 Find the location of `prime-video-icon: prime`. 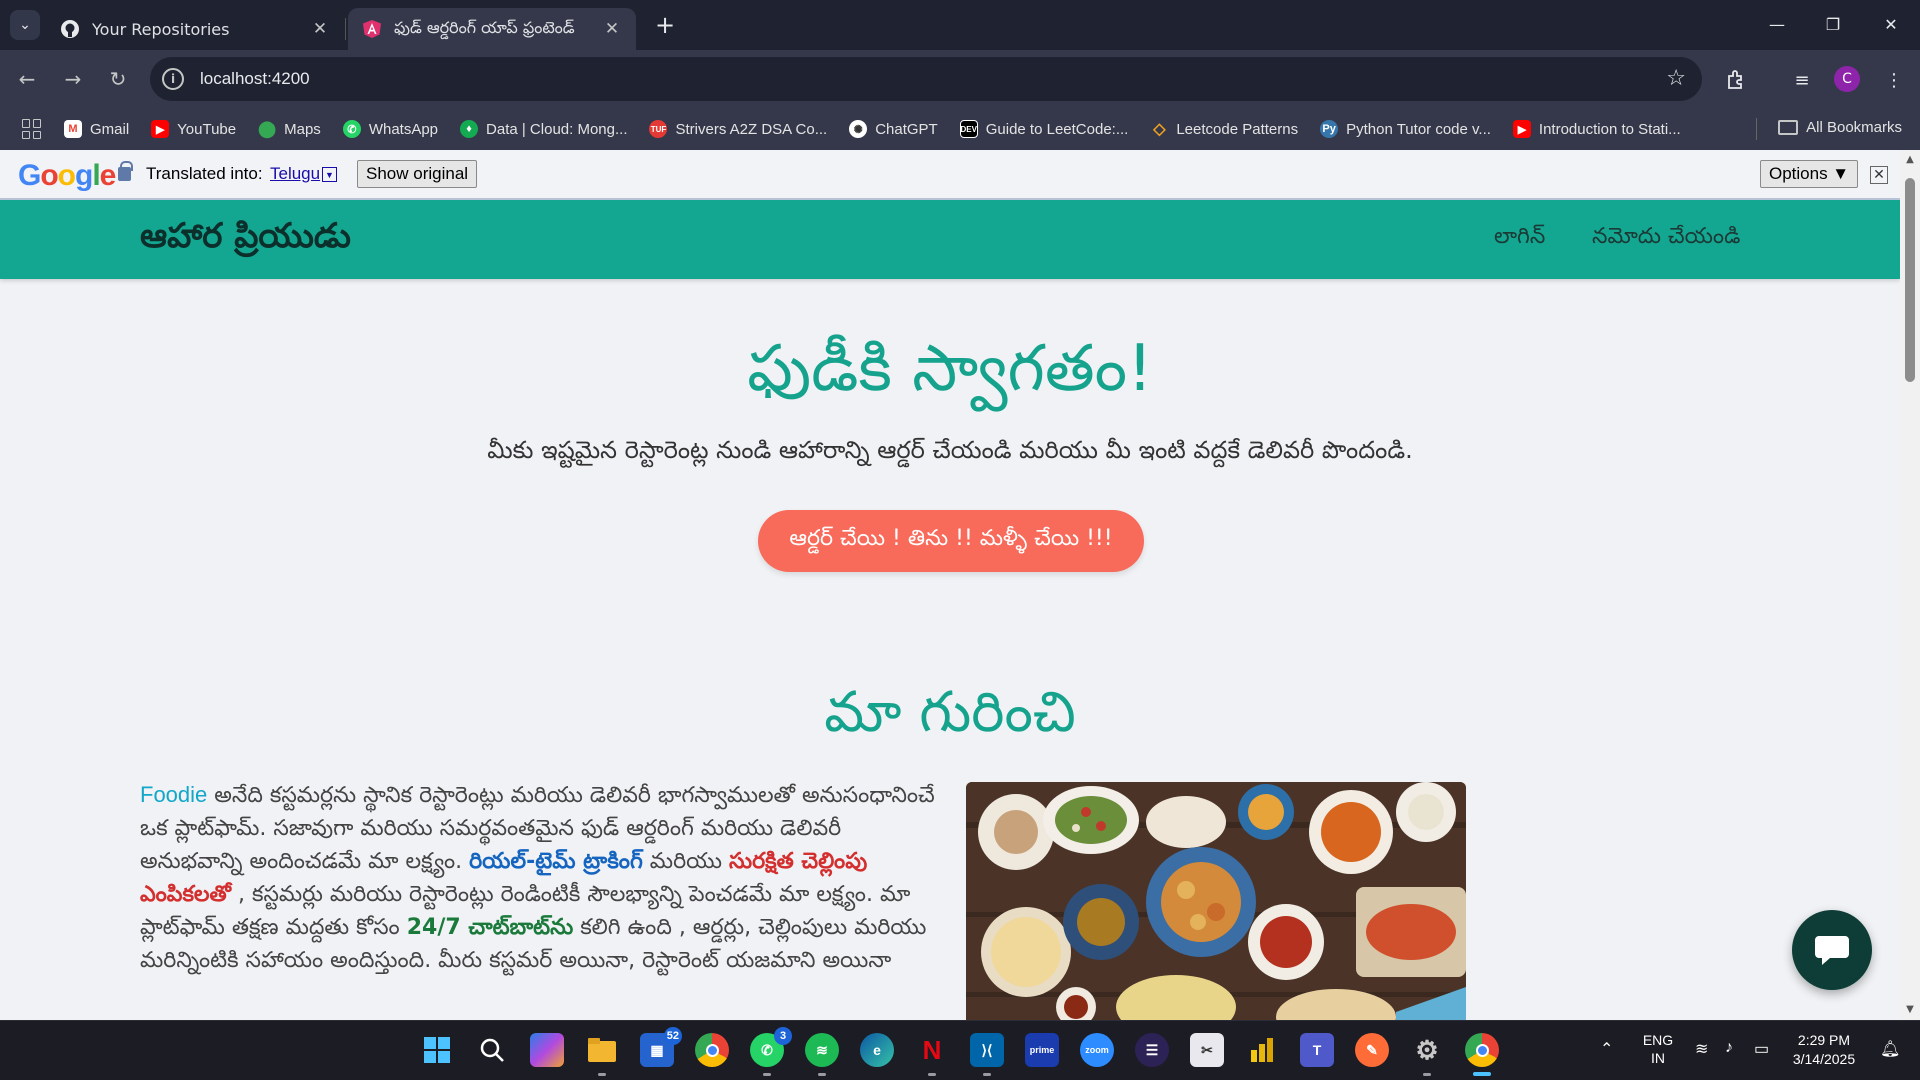

prime-video-icon: prime is located at coordinates (1042, 1050).